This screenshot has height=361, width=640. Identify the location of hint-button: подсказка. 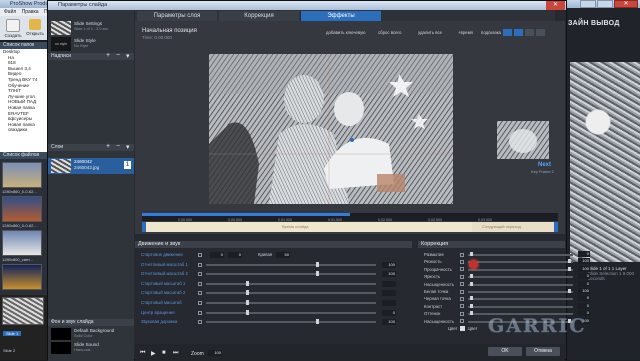
(491, 32).